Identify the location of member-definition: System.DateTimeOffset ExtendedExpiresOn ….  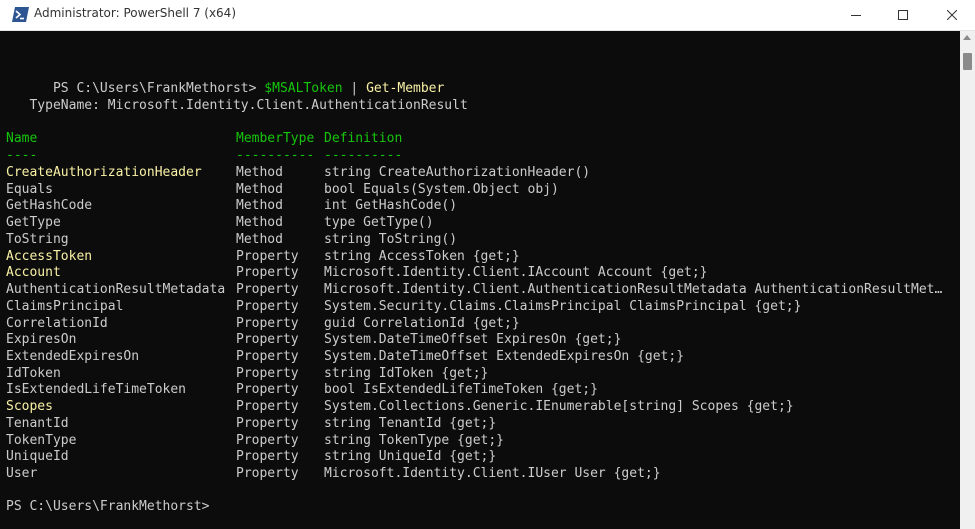
(504, 356).